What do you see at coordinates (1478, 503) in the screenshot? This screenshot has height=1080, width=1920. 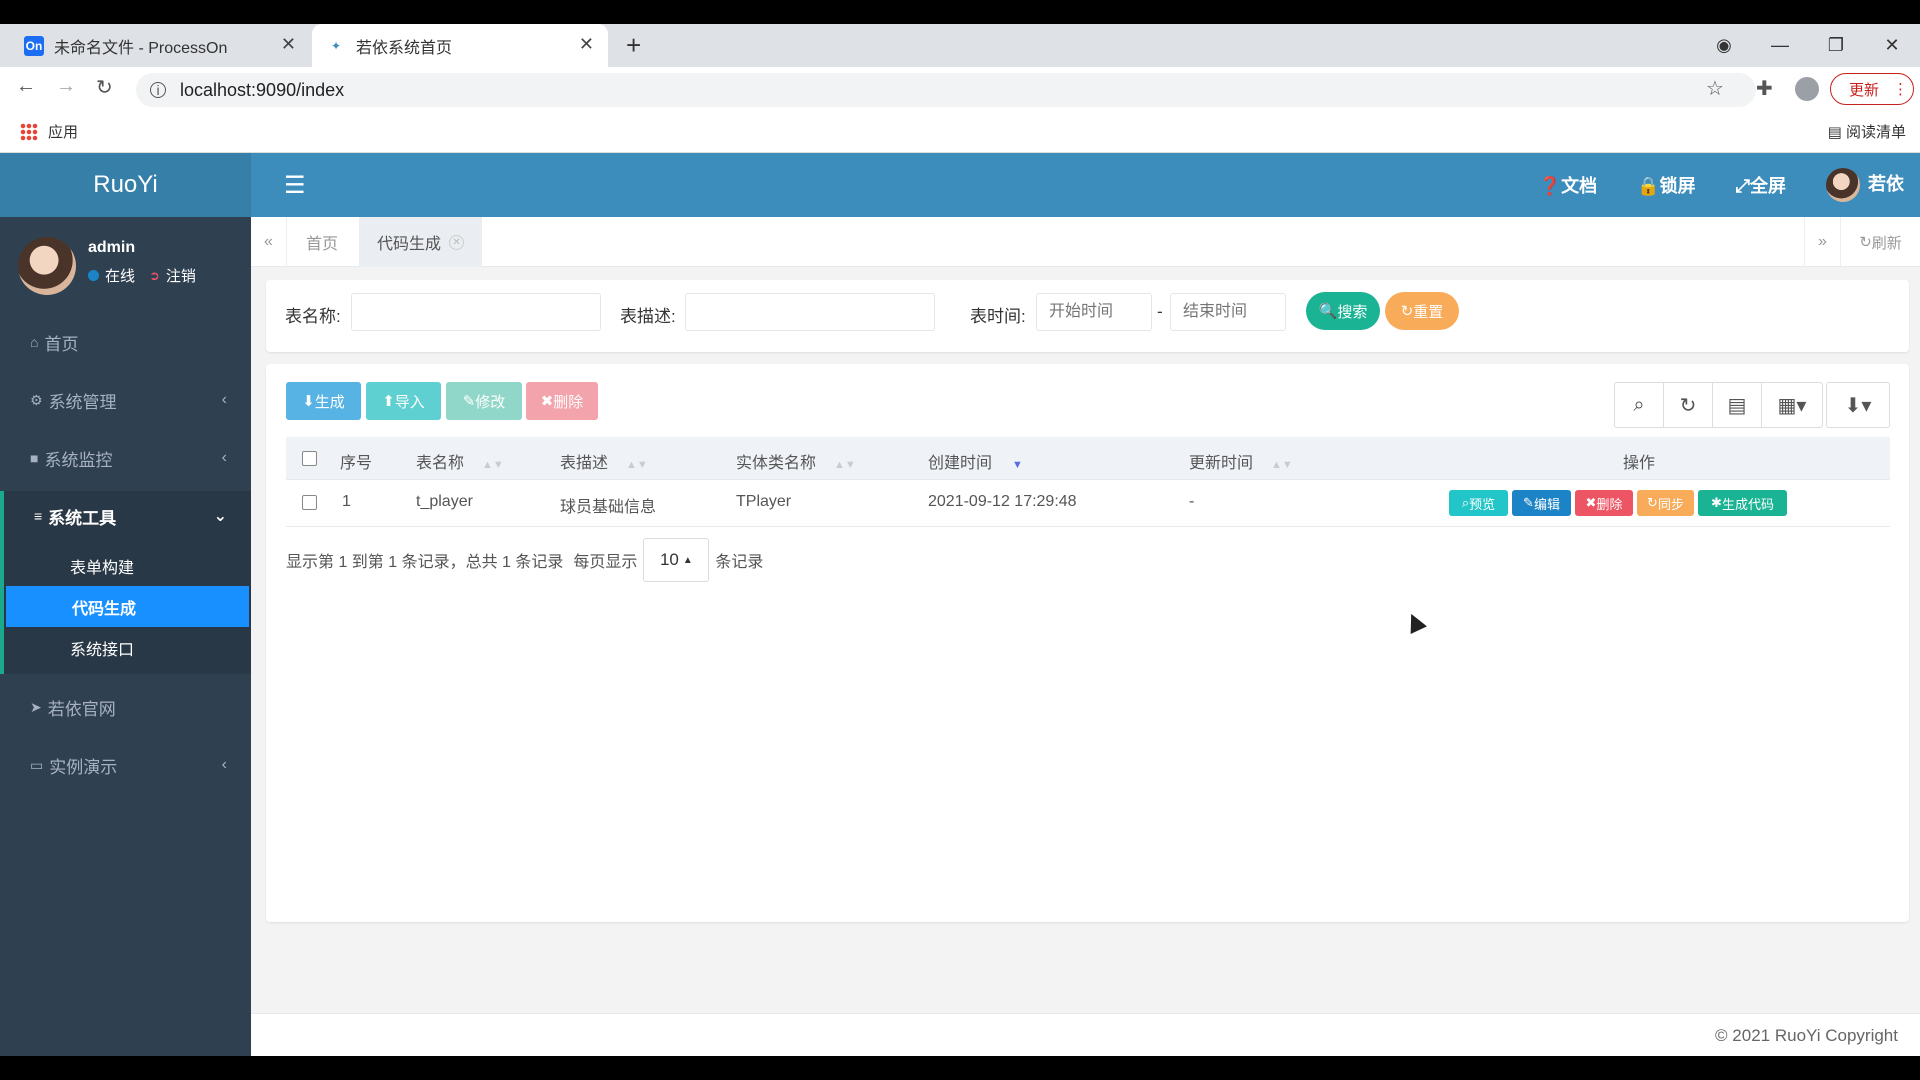 I see `preview-button: ⌕ 预览` at bounding box center [1478, 503].